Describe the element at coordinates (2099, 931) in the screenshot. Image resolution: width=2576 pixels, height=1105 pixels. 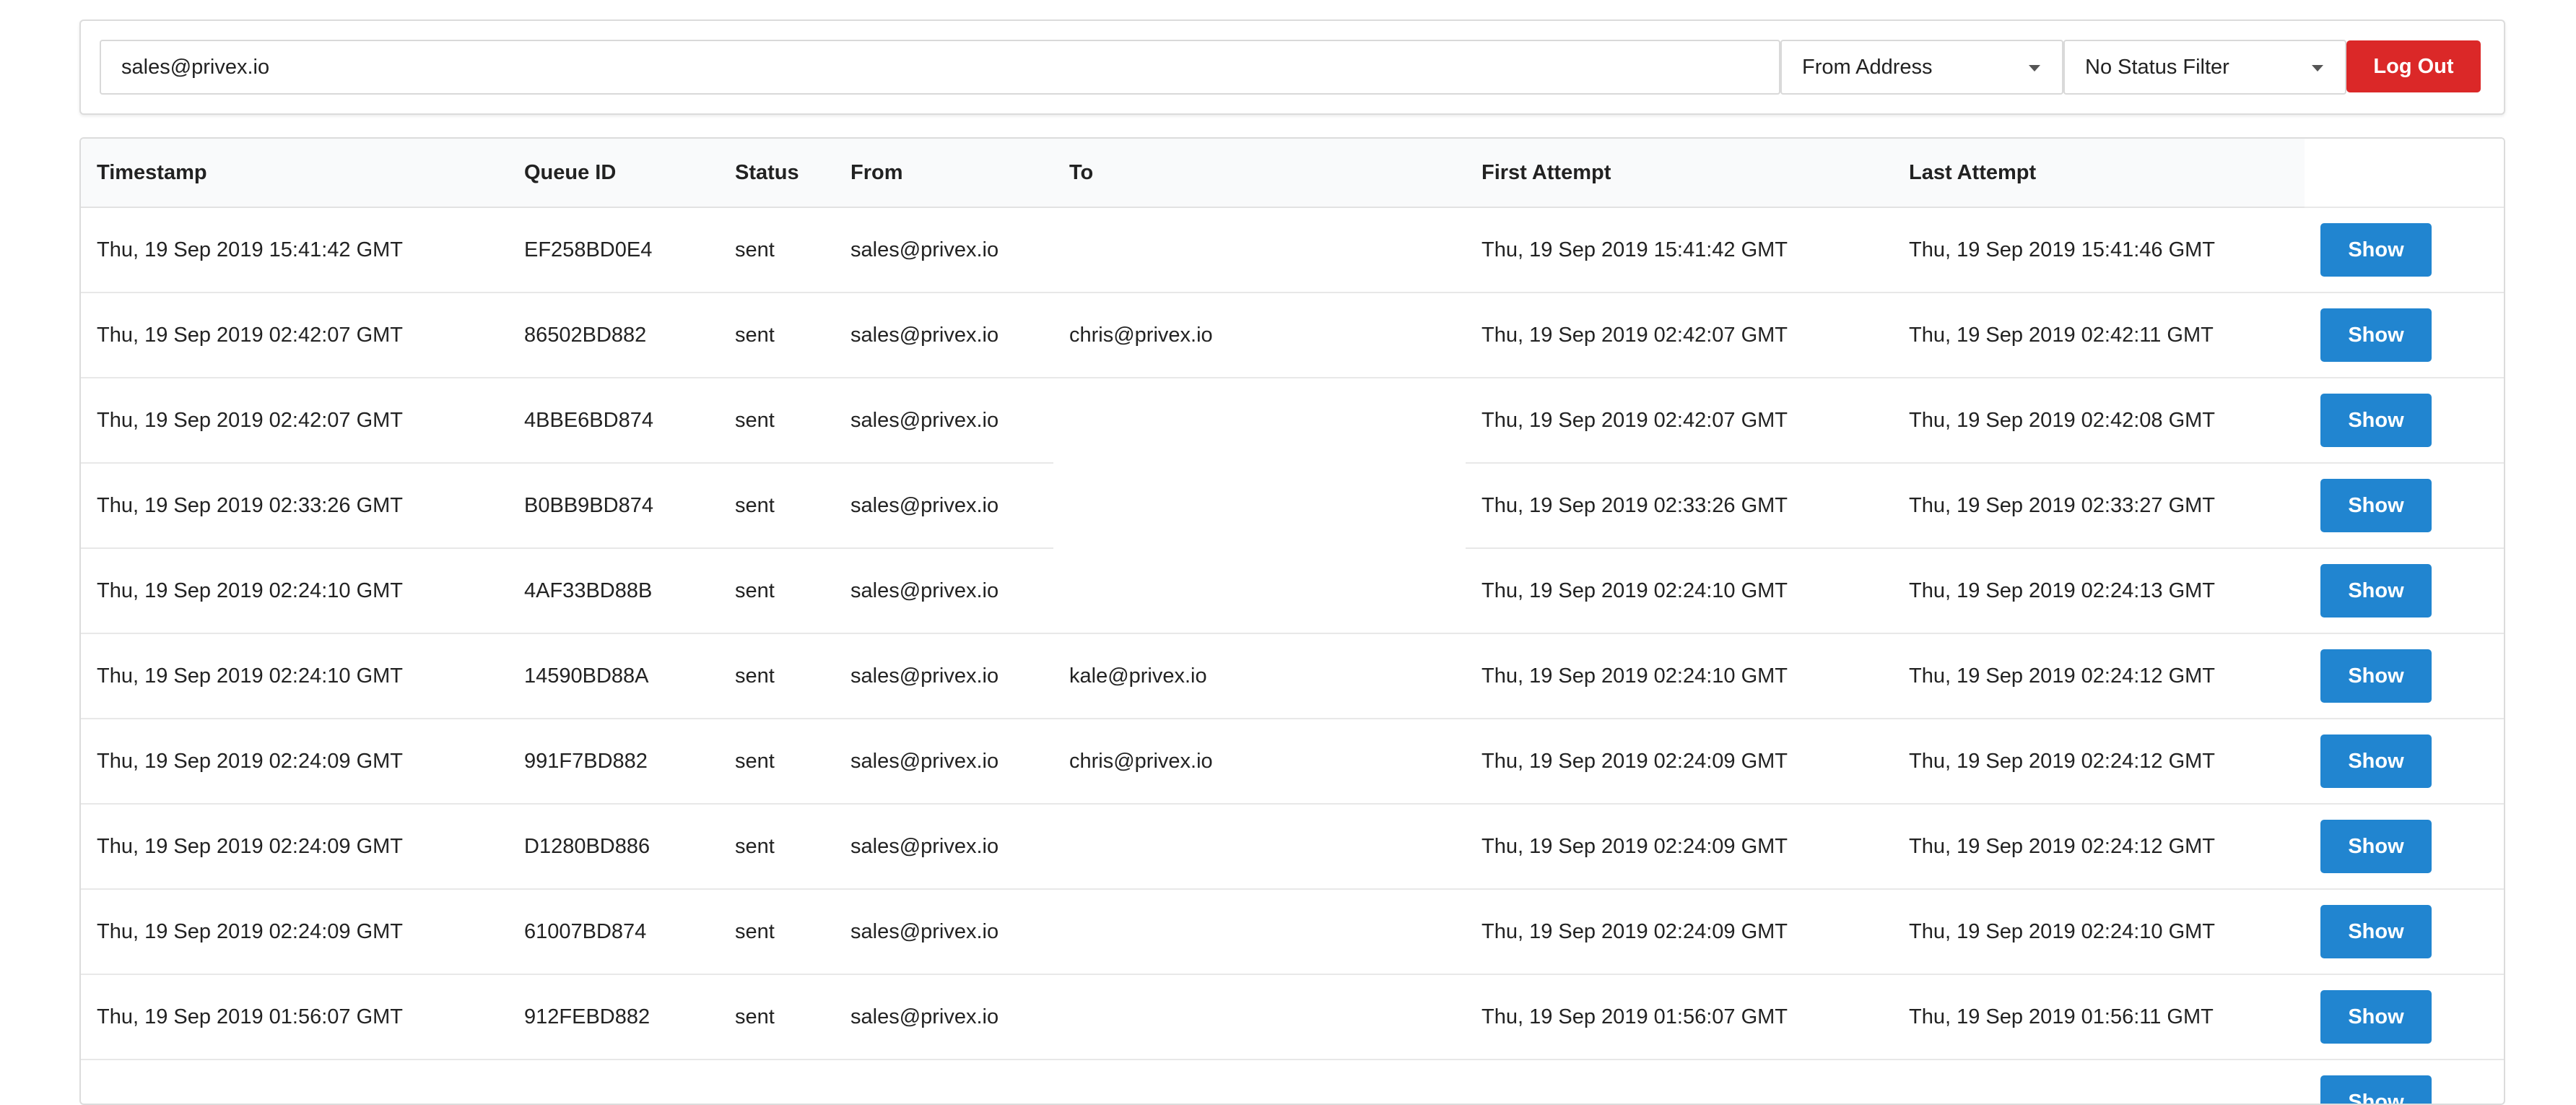
I see `cell-last-attempt: Thu, 19 Sep 2019 02:24:10 GMT` at that location.